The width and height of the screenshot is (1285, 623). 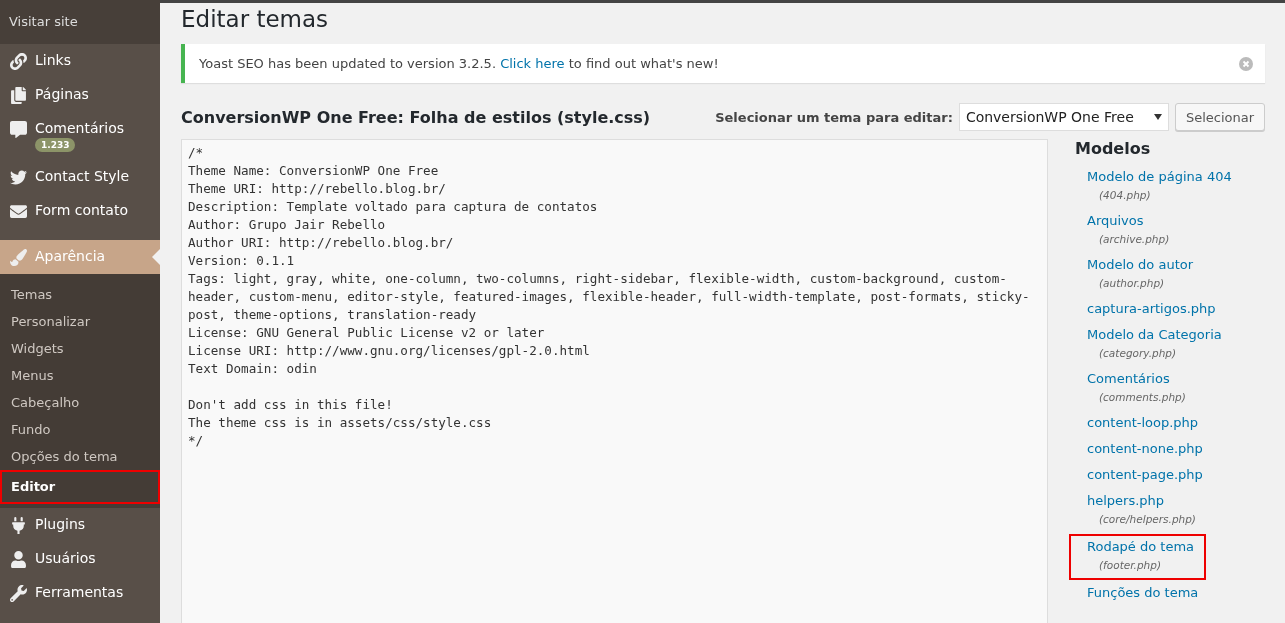 What do you see at coordinates (18, 129) in the screenshot?
I see `speech-bubble-icon` at bounding box center [18, 129].